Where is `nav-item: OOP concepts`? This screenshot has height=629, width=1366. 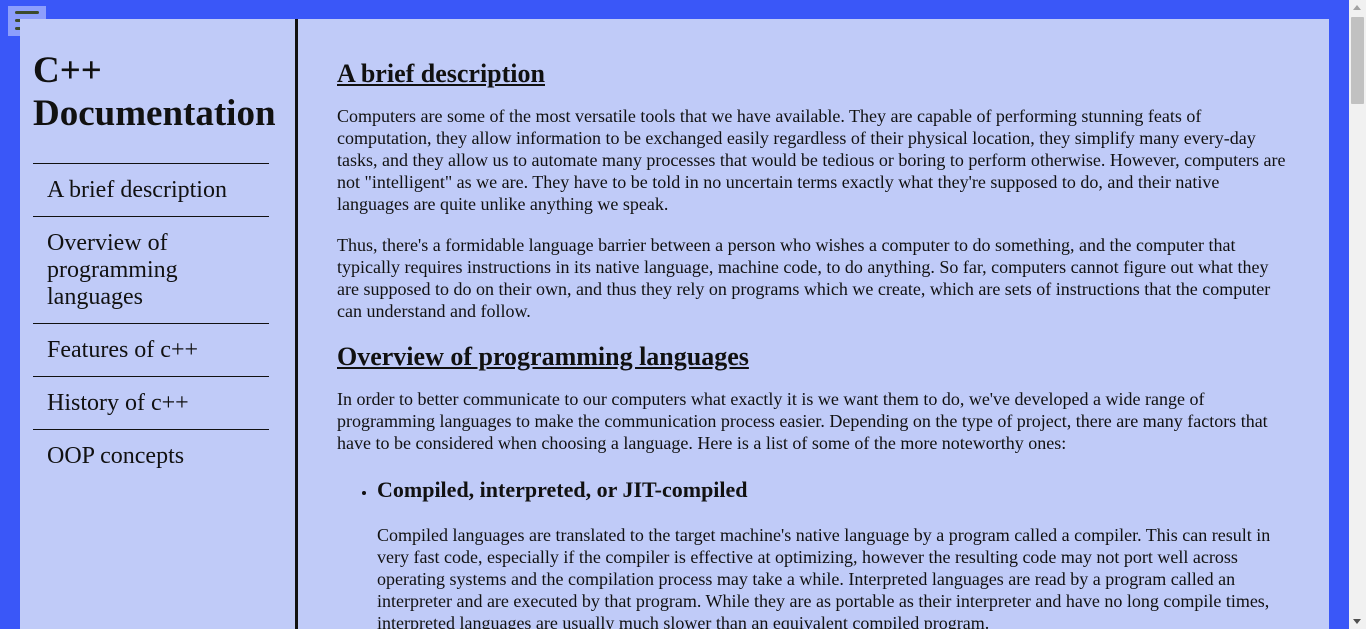
nav-item: OOP concepts is located at coordinates (151, 455).